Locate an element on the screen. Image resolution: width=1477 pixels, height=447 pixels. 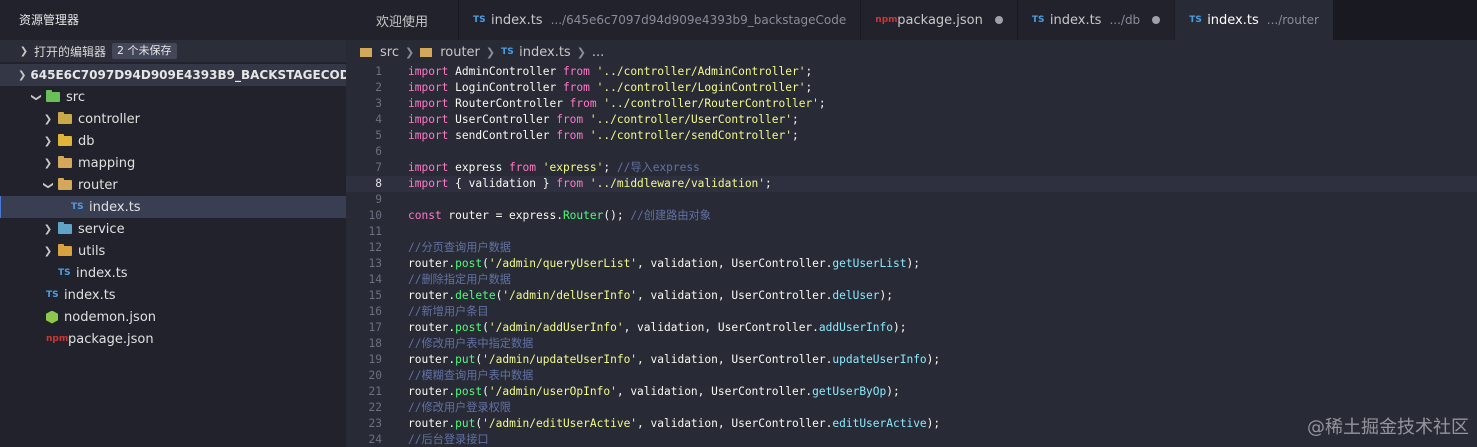
breadcrumb-file: index.ts is located at coordinates (545, 52).